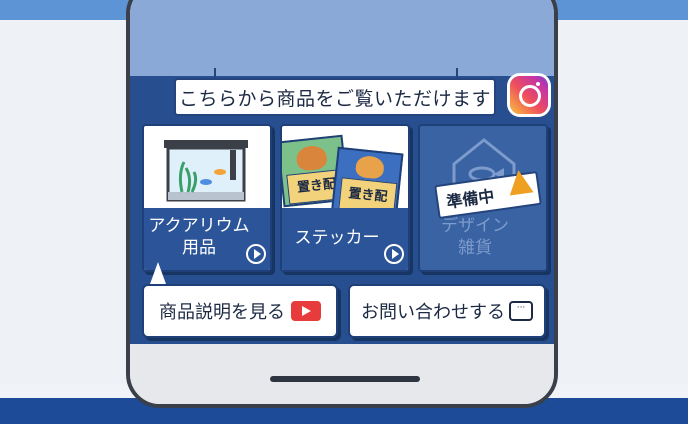 The width and height of the screenshot is (688, 424). What do you see at coordinates (199, 248) in the screenshot?
I see `card-label-line2: 用品` at bounding box center [199, 248].